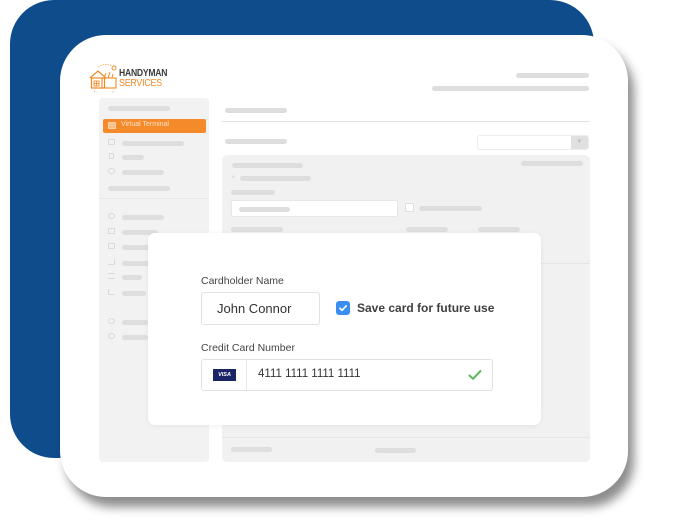 The image size is (682, 520). What do you see at coordinates (409, 207) in the screenshot?
I see `background-checkbox` at bounding box center [409, 207].